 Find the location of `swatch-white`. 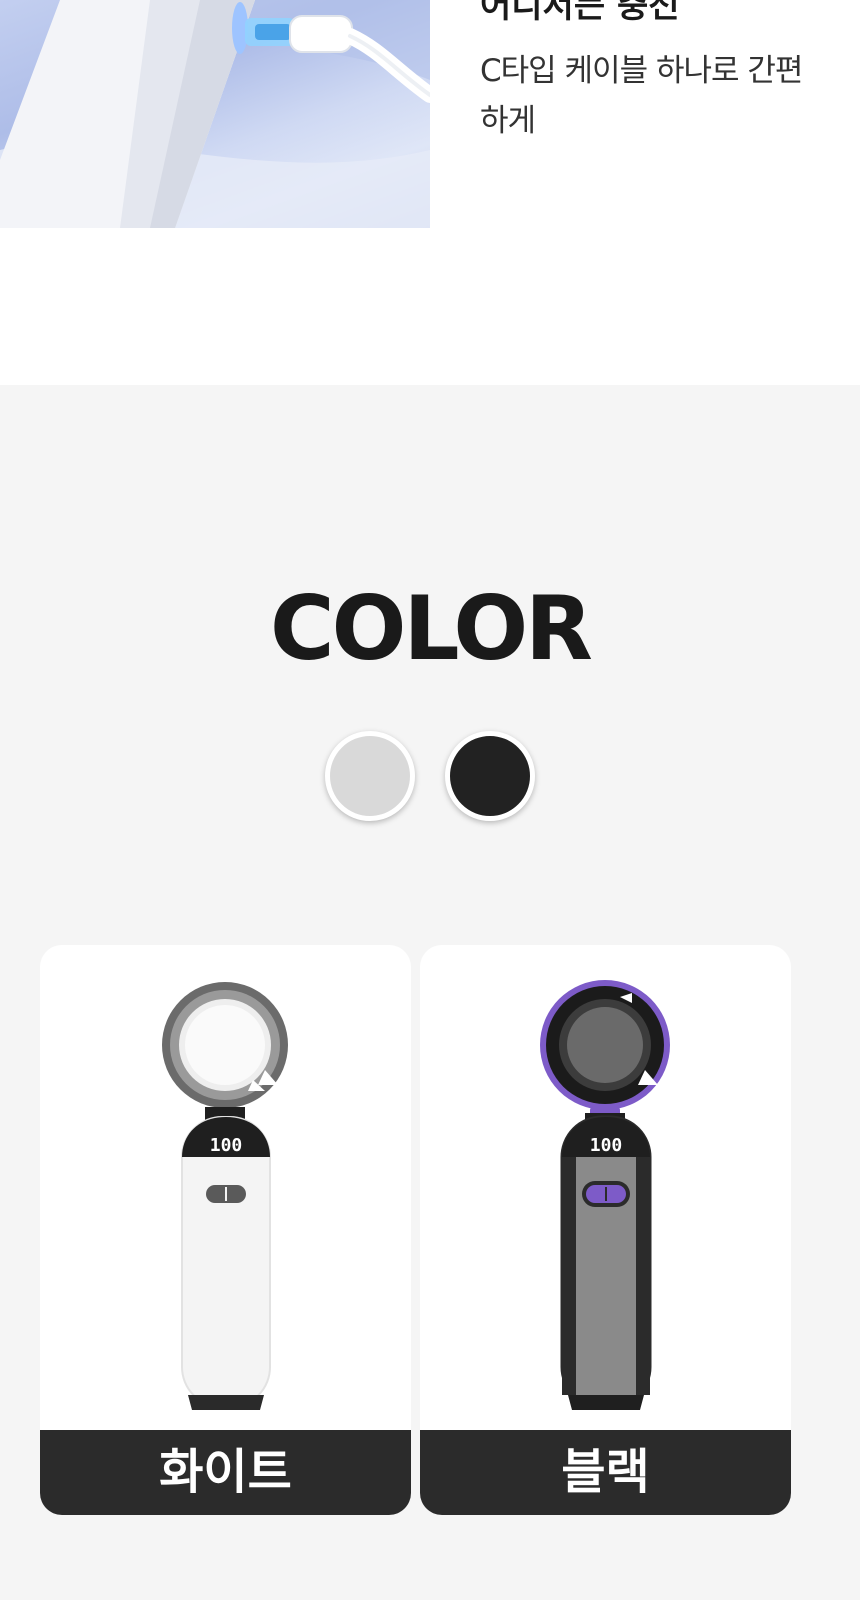

swatch-white is located at coordinates (370, 776).